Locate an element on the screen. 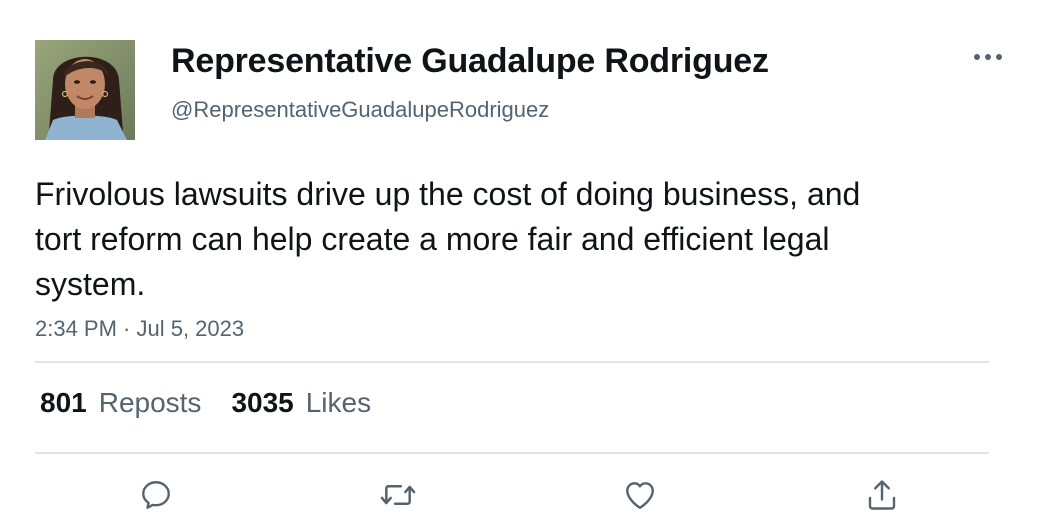  like-button is located at coordinates (640, 495).